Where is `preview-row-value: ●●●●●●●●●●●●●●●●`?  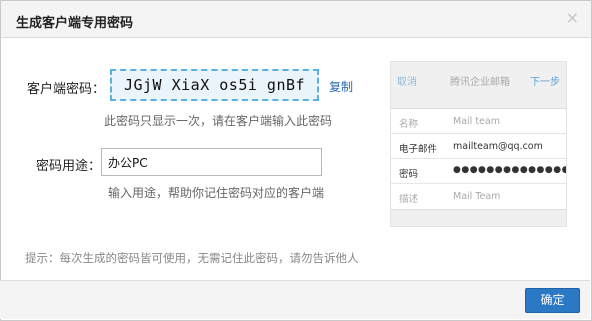 preview-row-value: ●●●●●●●●●●●●●●●● is located at coordinates (509, 170).